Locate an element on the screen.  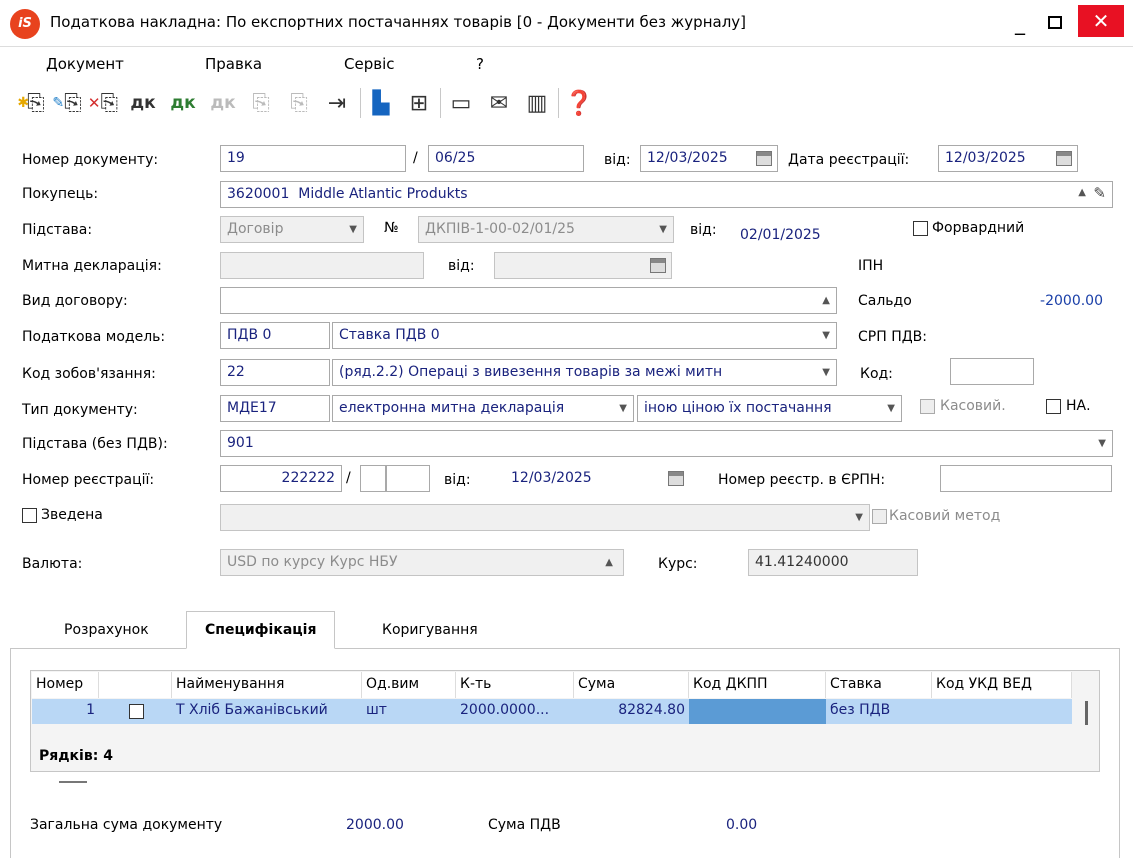
reg-date-input: 12/03/2025 is located at coordinates (1008, 158).